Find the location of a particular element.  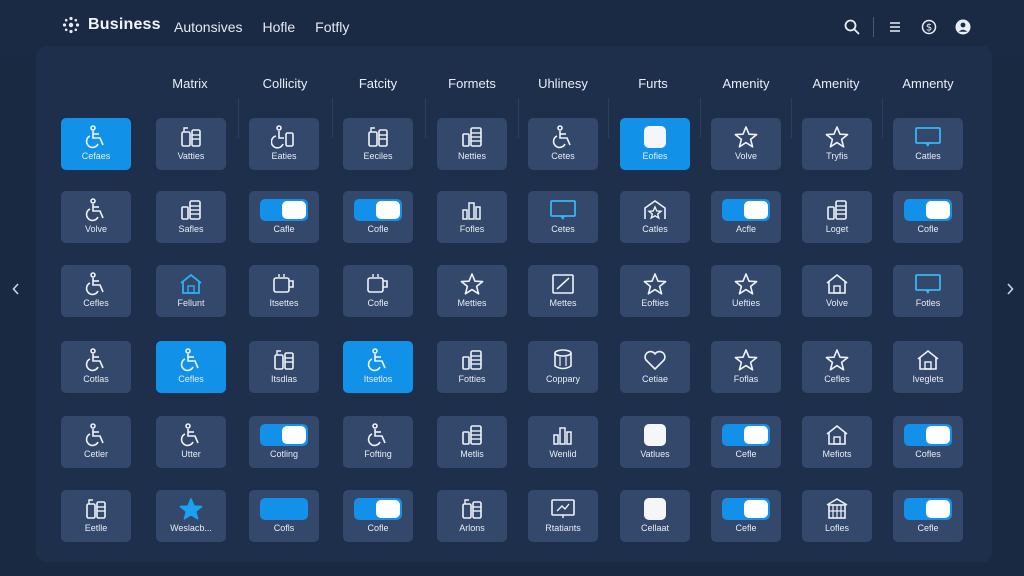

amenity-tile-label: Cofle is located at coordinates (378, 303).